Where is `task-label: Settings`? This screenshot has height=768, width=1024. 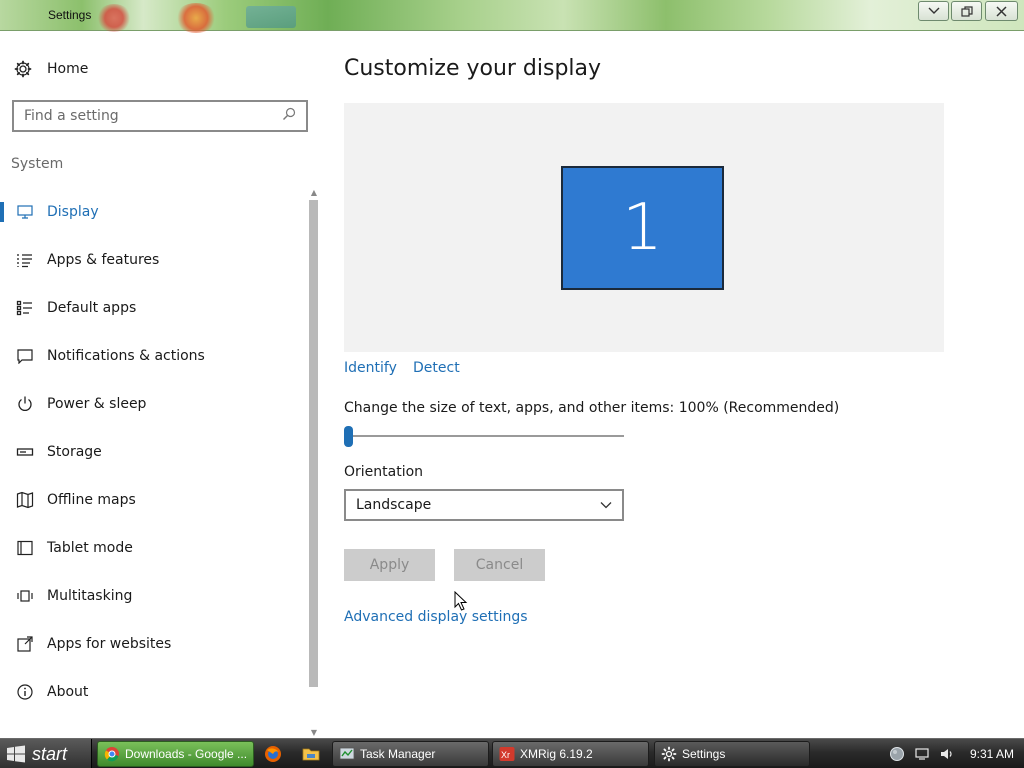 task-label: Settings is located at coordinates (704, 754).